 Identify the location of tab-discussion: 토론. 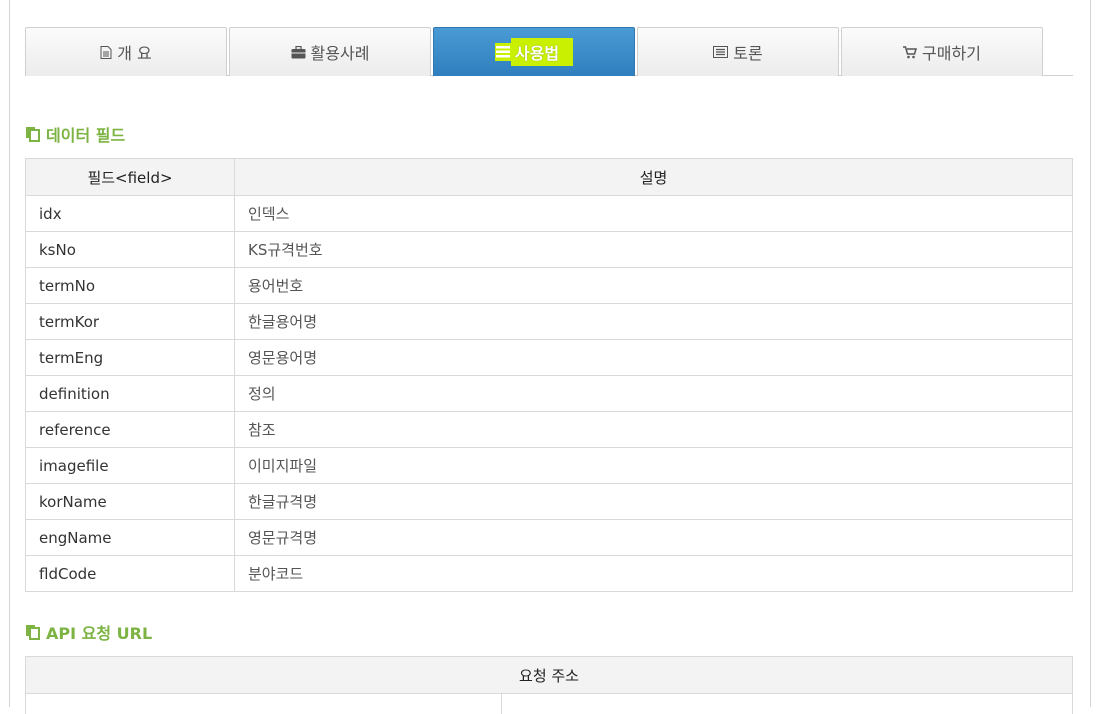
(738, 51).